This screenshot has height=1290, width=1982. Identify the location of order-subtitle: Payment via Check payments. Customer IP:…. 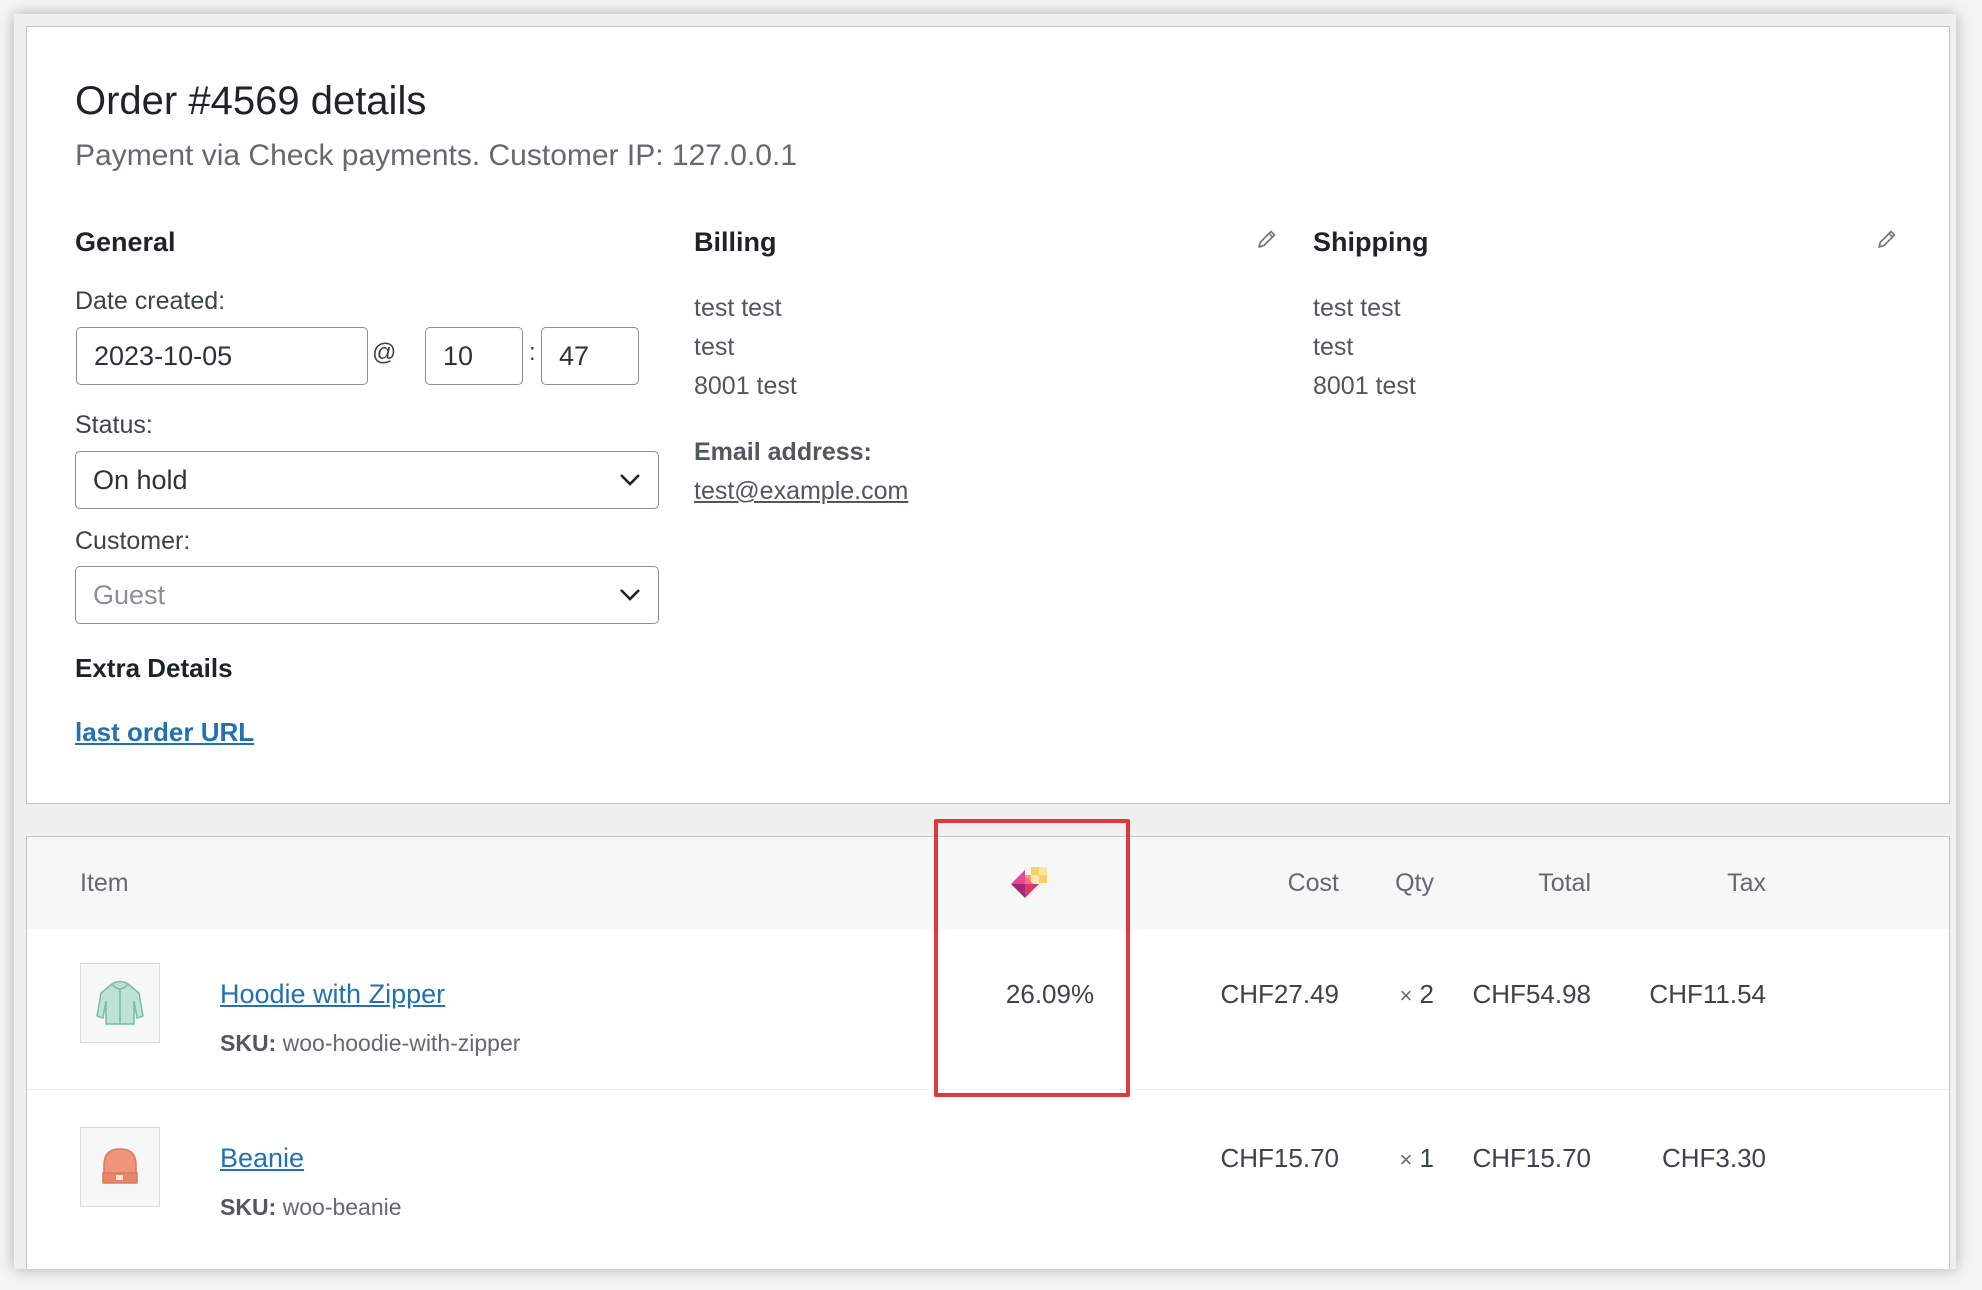
(436, 155).